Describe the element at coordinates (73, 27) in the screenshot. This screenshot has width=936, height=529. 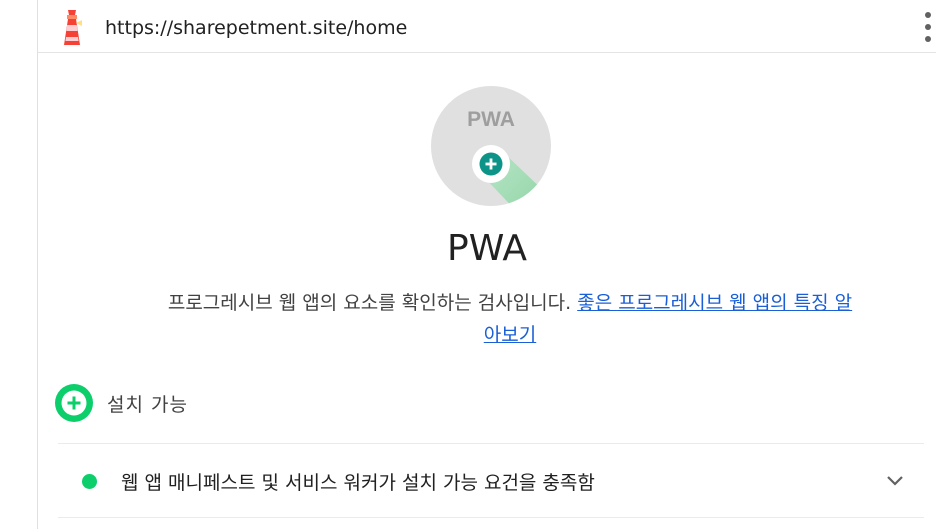
I see `lighthouse-icon` at that location.